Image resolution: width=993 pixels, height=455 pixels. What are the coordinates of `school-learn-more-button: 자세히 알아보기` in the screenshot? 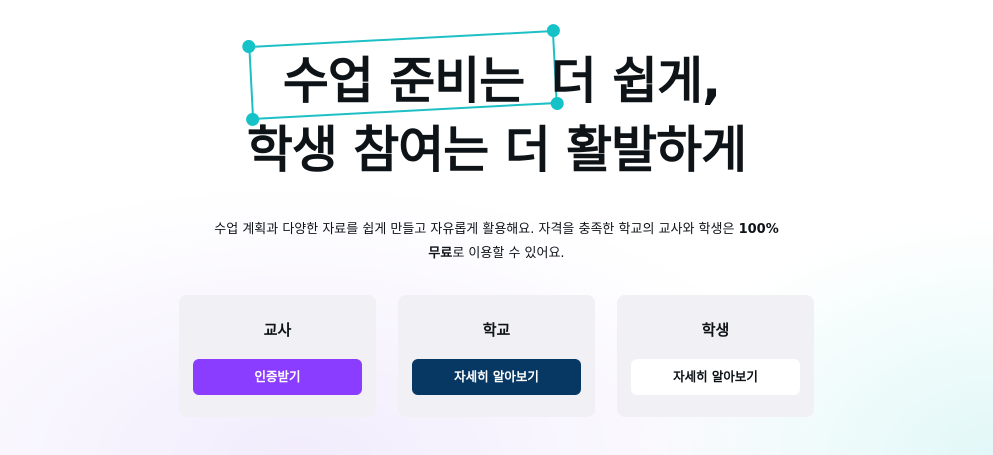 It's located at (496, 377).